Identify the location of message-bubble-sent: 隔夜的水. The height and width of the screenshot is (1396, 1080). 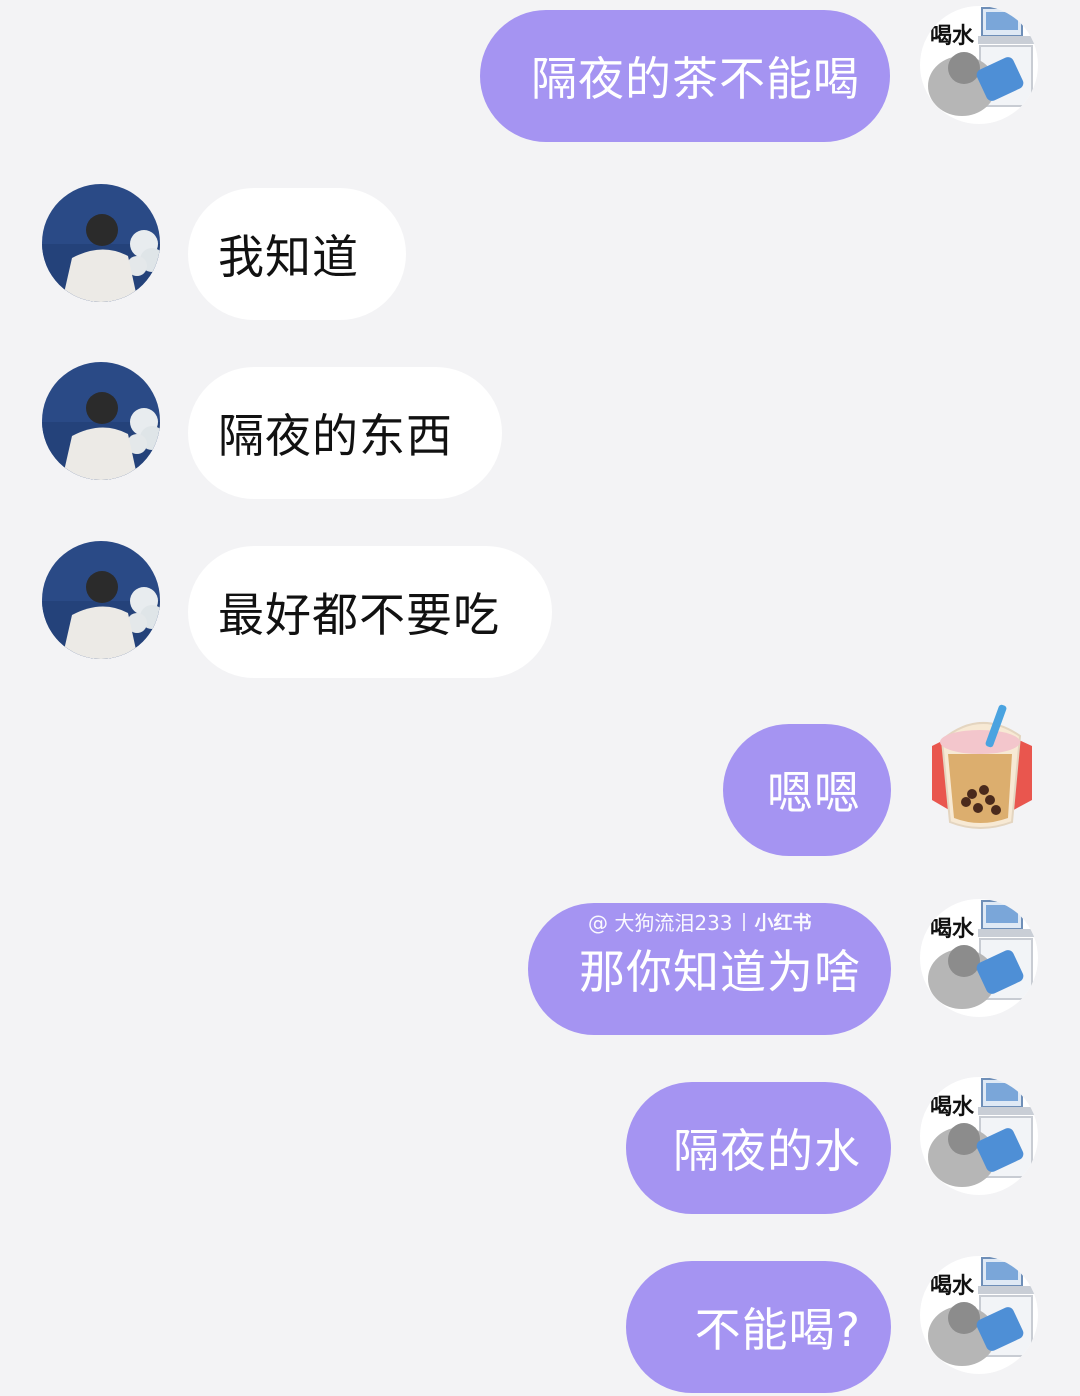
(758, 1148).